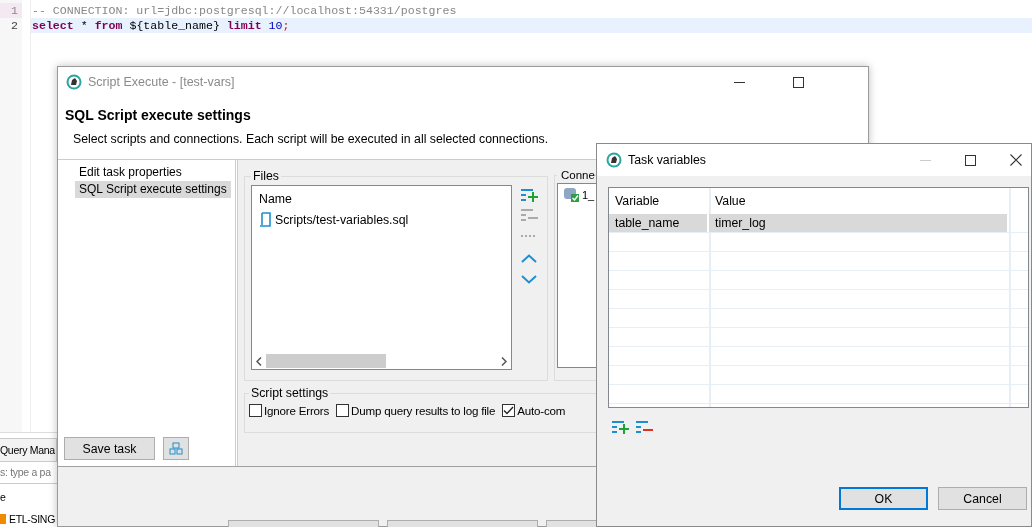 The height and width of the screenshot is (527, 1032). What do you see at coordinates (423, 410) in the screenshot?
I see `checkbox-label: Dump query results to log file` at bounding box center [423, 410].